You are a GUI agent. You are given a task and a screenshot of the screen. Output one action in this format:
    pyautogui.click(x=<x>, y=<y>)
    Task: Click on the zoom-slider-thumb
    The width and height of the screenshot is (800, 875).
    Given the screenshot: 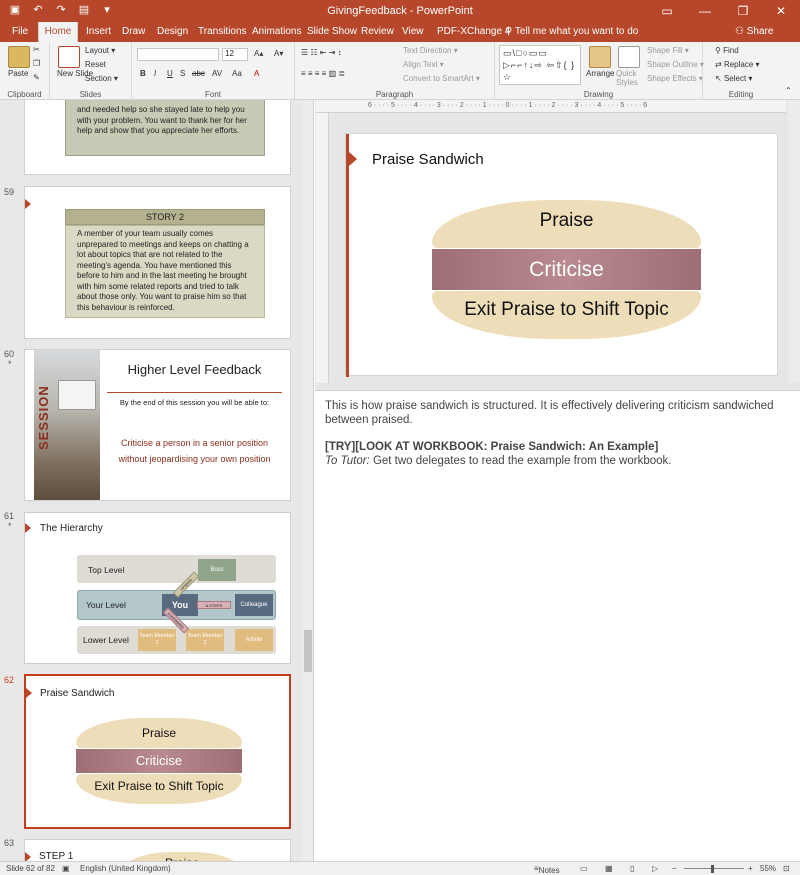 What is the action you would take?
    pyautogui.click(x=712, y=869)
    